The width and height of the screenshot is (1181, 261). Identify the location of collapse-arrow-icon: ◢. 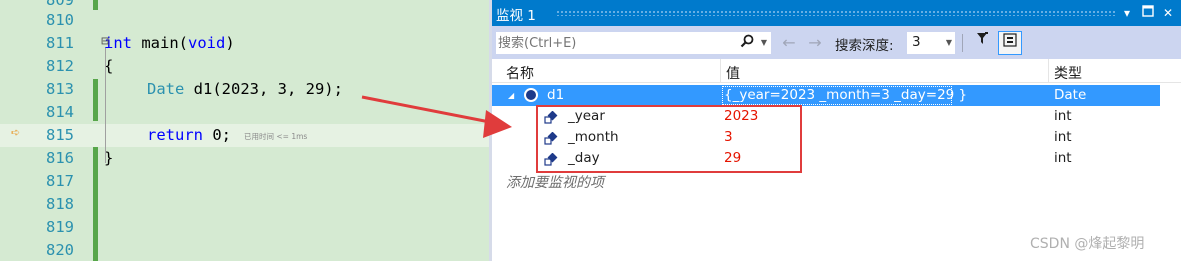
(511, 95).